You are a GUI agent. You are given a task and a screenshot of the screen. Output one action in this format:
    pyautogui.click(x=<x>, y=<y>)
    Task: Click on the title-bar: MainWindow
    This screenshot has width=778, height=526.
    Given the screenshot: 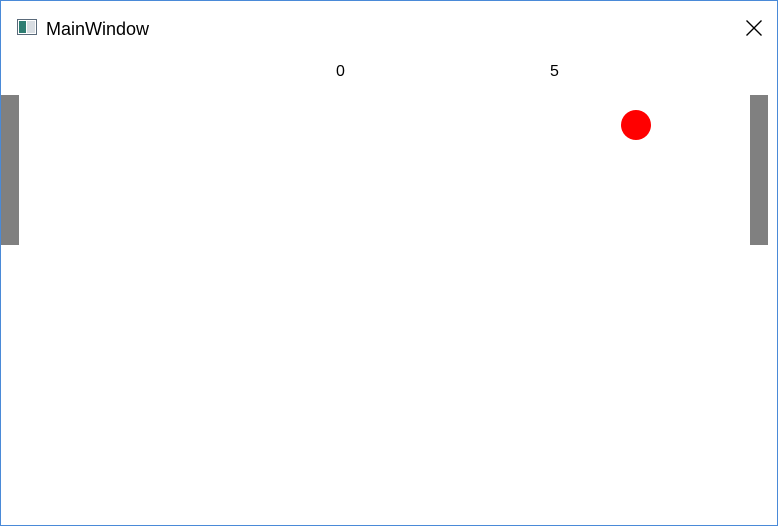 What is the action you would take?
    pyautogui.click(x=389, y=25)
    